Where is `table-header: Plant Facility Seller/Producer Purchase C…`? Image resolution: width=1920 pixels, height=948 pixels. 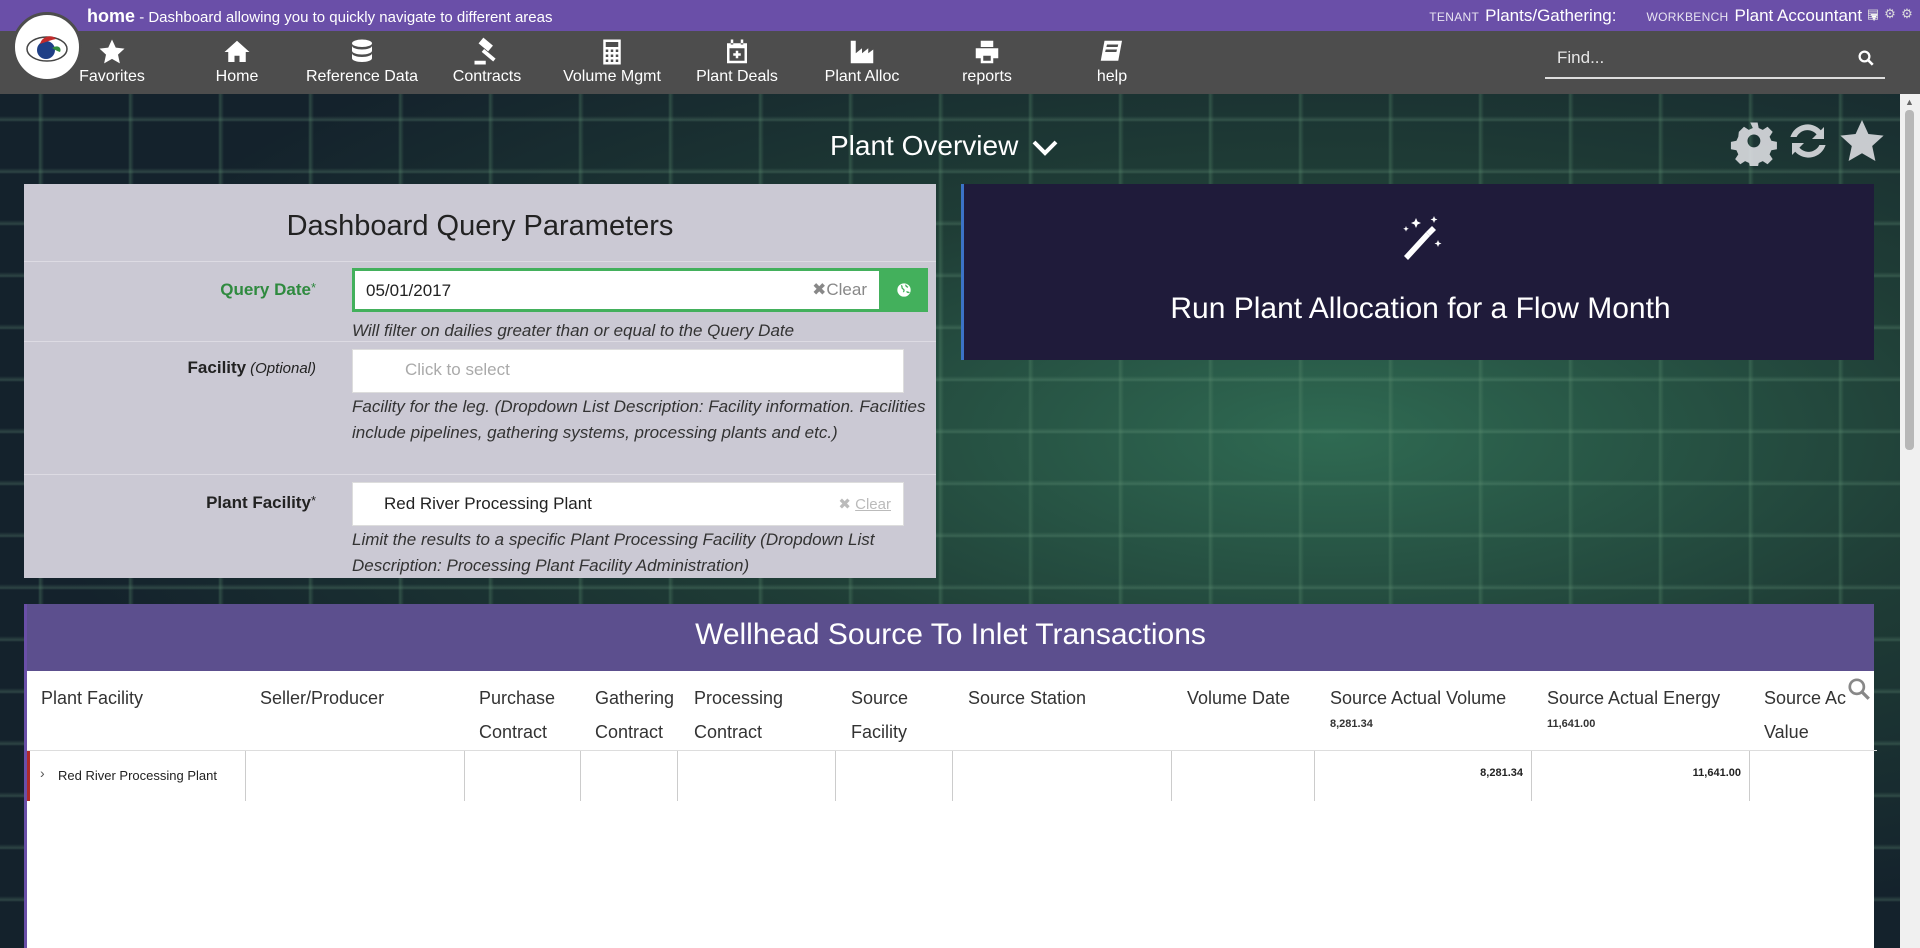 table-header: Plant Facility Seller/Producer Purchase C… is located at coordinates (952, 711).